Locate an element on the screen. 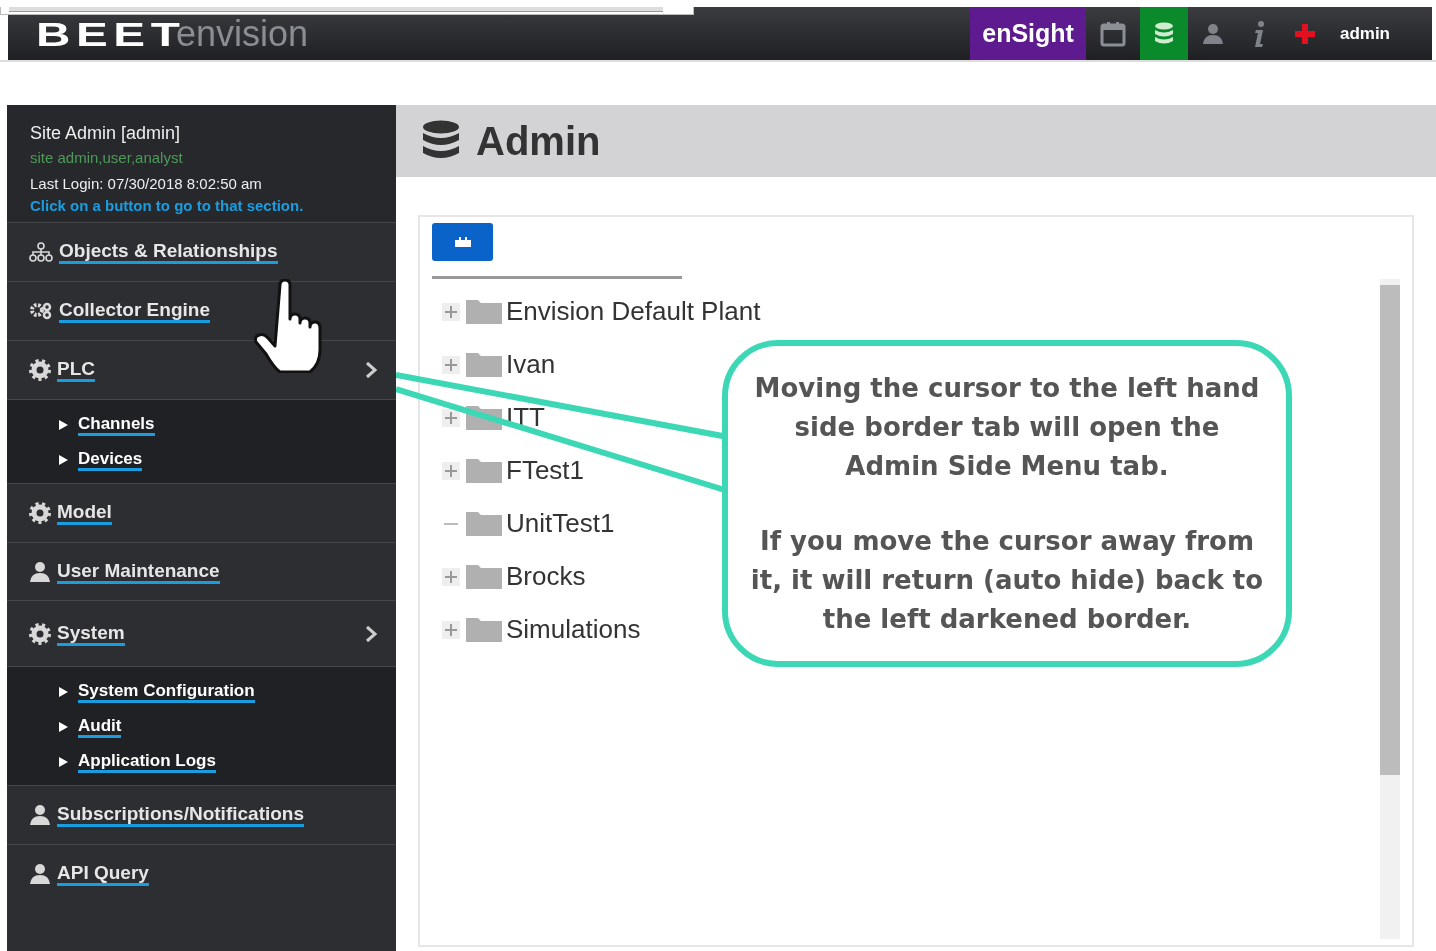 This screenshot has width=1436, height=951. scrollbar is located at coordinates (1390, 609).